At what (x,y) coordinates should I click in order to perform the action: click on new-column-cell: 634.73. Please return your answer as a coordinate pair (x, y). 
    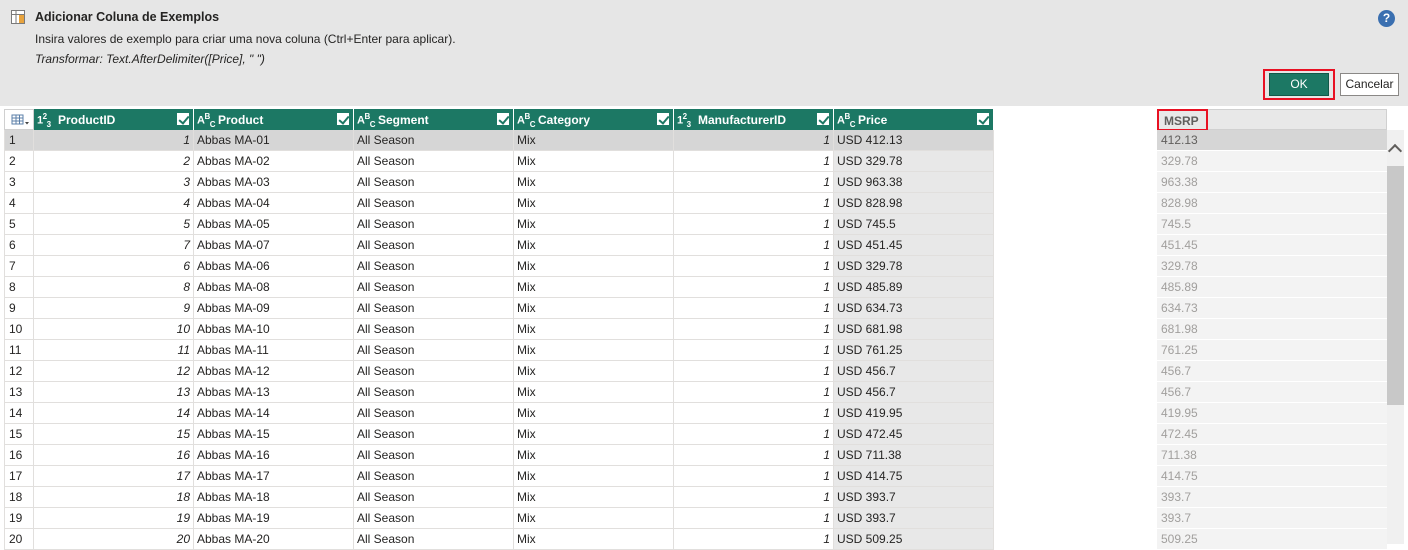
    Looking at the image, I should click on (1272, 308).